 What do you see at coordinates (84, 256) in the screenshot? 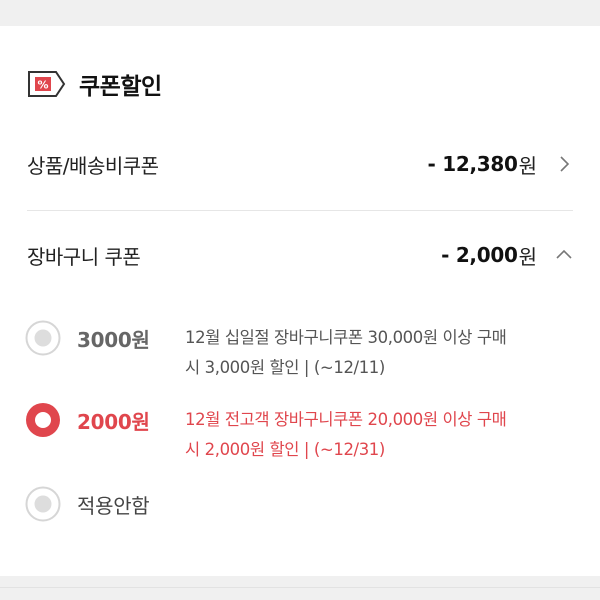
I see `cart-coupon-label: 장바구니 쿠폰` at bounding box center [84, 256].